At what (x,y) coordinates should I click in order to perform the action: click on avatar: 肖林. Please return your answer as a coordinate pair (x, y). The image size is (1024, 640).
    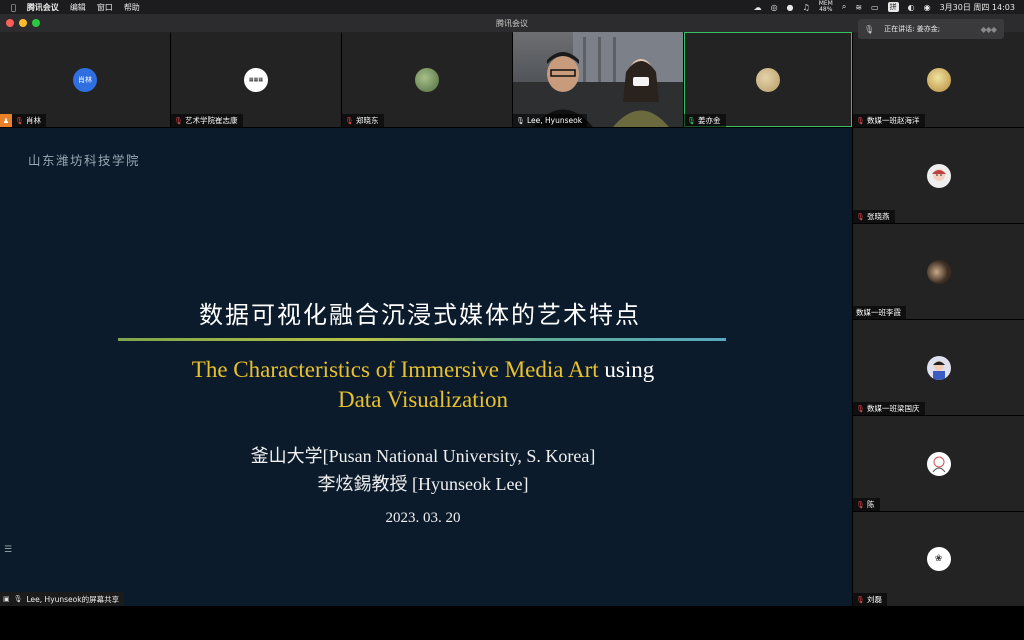
    Looking at the image, I should click on (85, 79).